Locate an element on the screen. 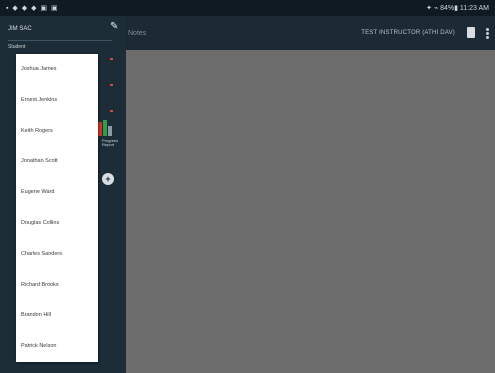 The height and width of the screenshot is (373, 495). instructor-label: TEST INSTRUCTOR (ATHI DAV) is located at coordinates (408, 33).